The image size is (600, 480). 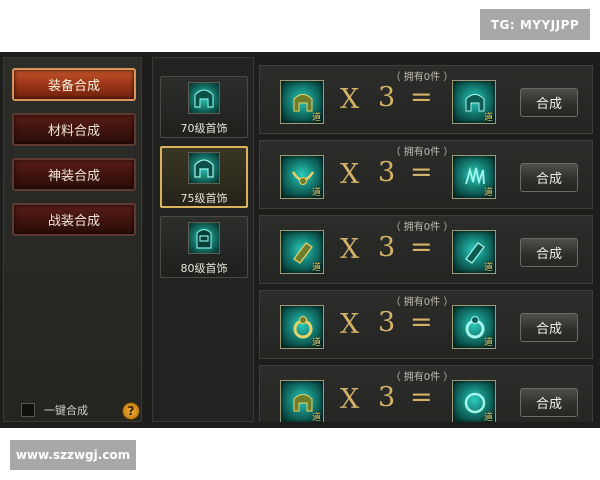 What do you see at coordinates (73, 455) in the screenshot?
I see `watermark-bottom: www.szzwgj.com` at bounding box center [73, 455].